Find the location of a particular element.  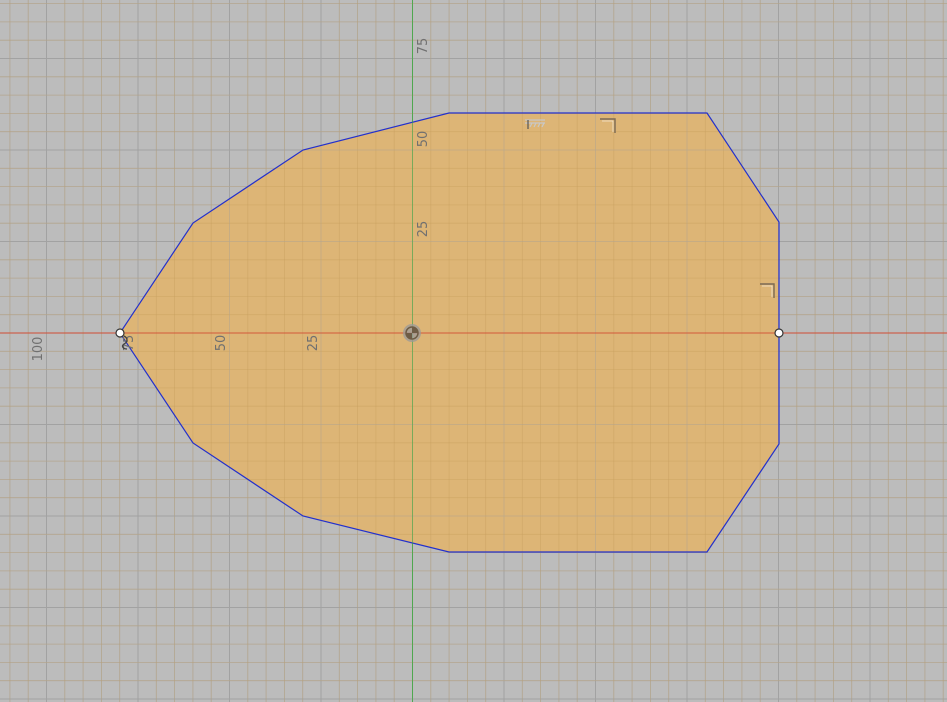

y-axis-label-25: 25 is located at coordinates (423, 229).